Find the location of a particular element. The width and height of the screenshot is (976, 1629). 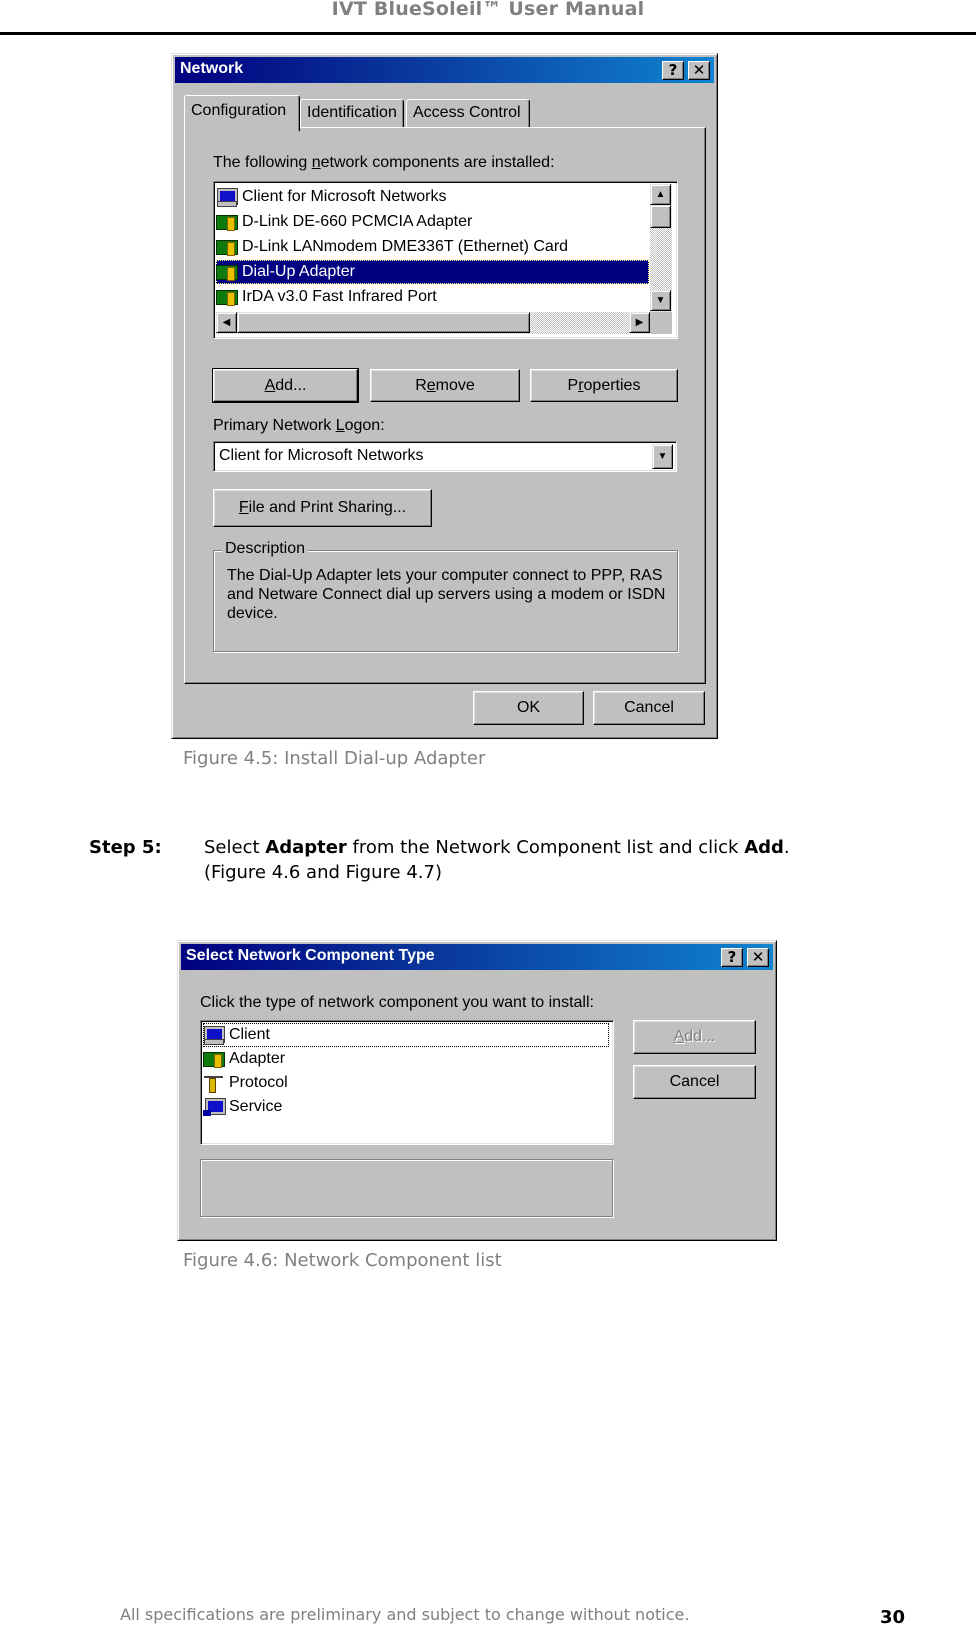

page-number: 30 is located at coordinates (893, 1617).